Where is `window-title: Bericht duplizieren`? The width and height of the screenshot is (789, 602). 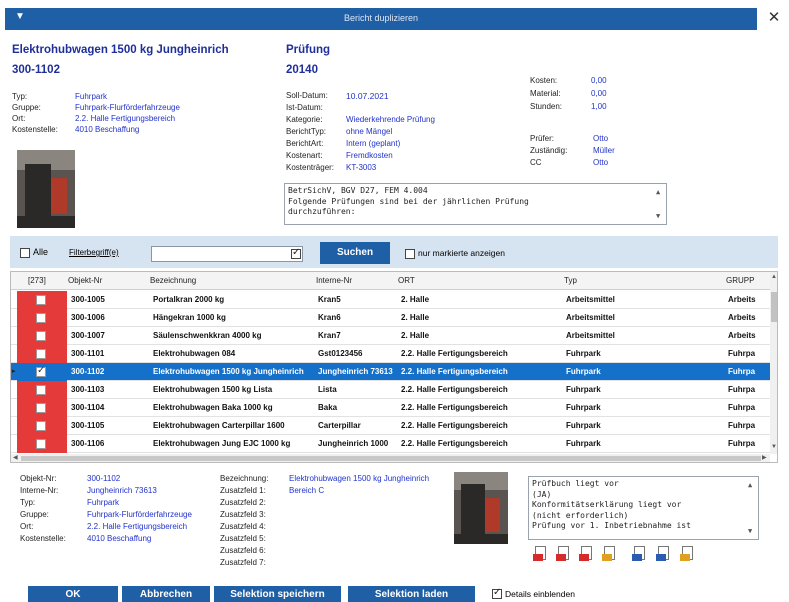 window-title: Bericht duplizieren is located at coordinates (381, 18).